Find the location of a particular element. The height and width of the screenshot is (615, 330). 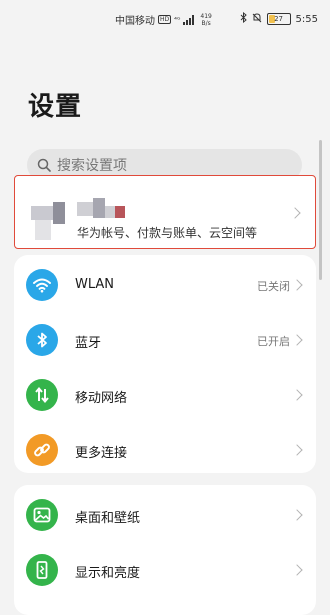

battery-level: 27 is located at coordinates (278, 19).